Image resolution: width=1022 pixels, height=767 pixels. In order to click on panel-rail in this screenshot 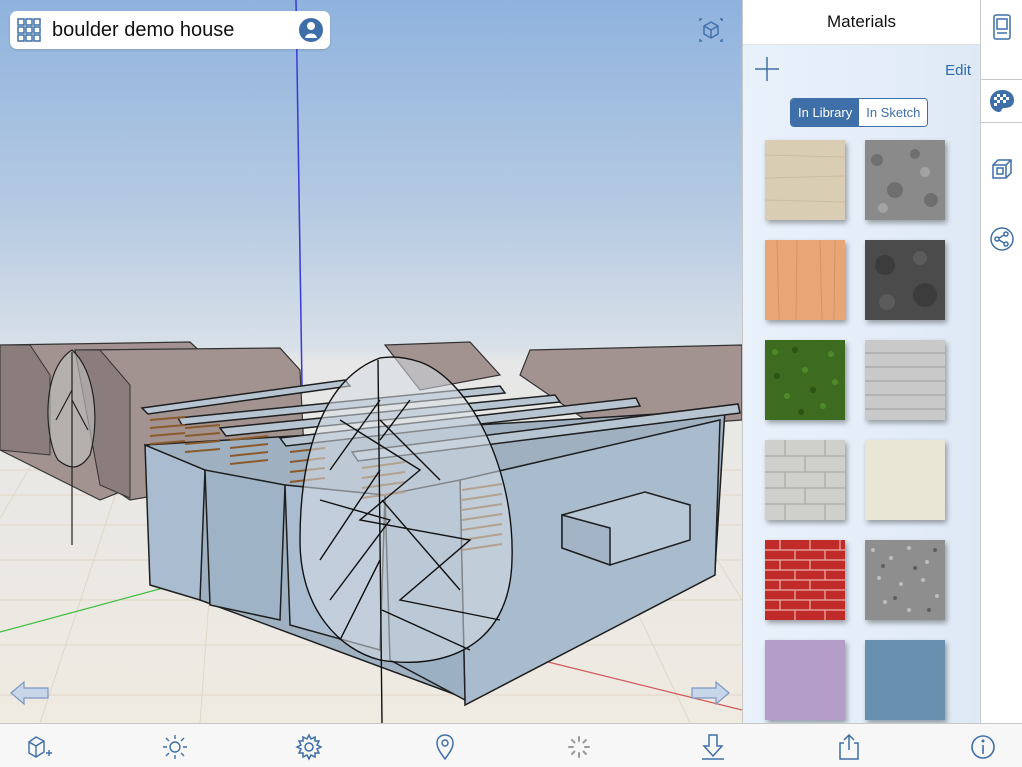, I will do `click(1001, 361)`.